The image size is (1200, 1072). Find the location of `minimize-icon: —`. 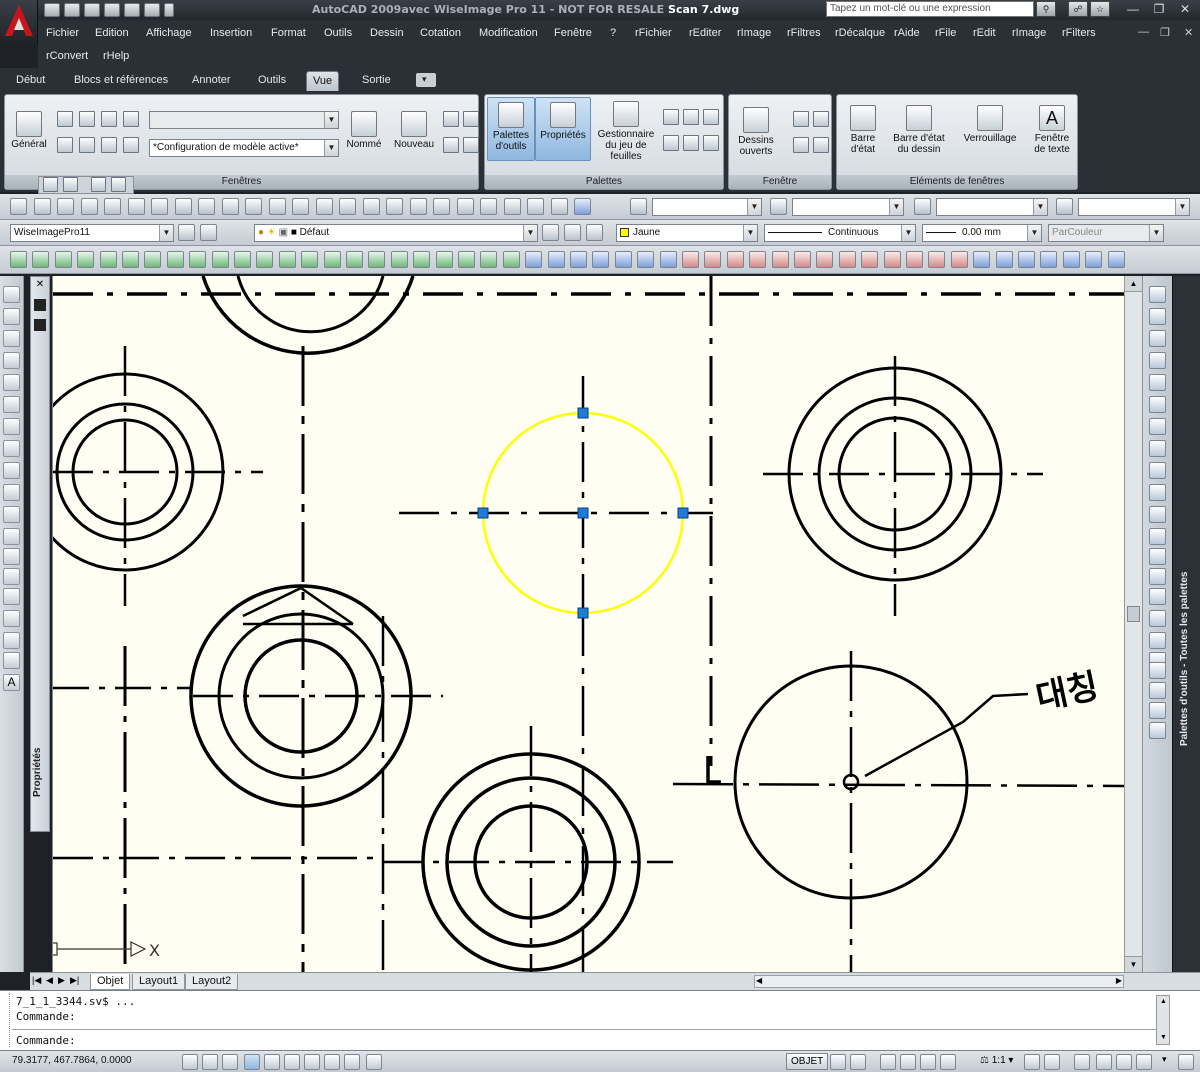

minimize-icon: — is located at coordinates (1133, 9).